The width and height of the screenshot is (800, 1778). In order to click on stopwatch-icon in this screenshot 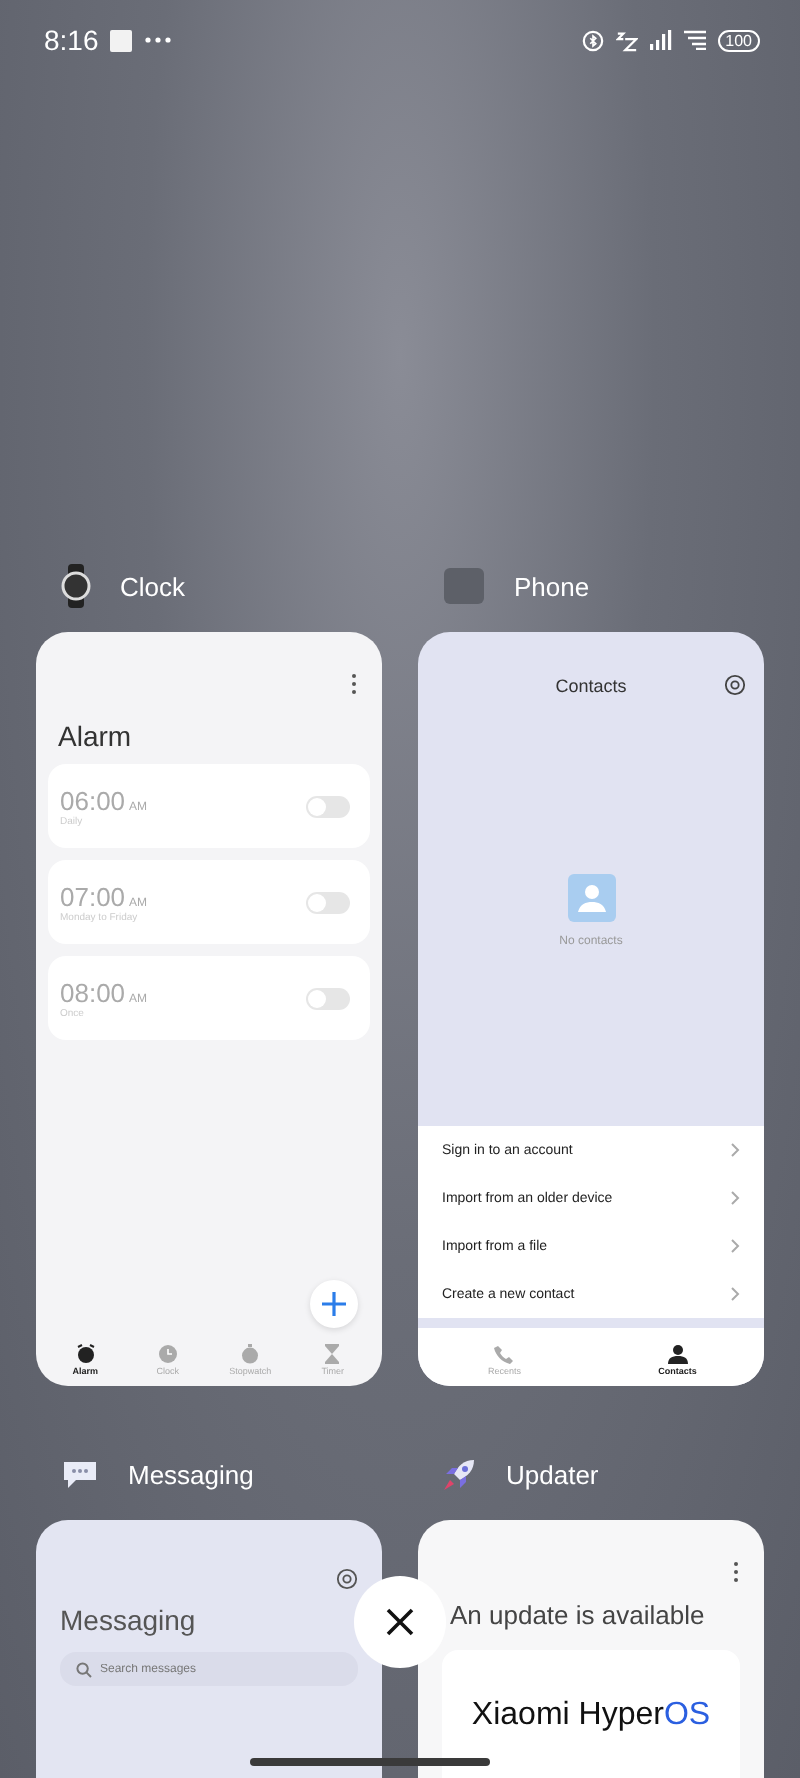, I will do `click(250, 1354)`.